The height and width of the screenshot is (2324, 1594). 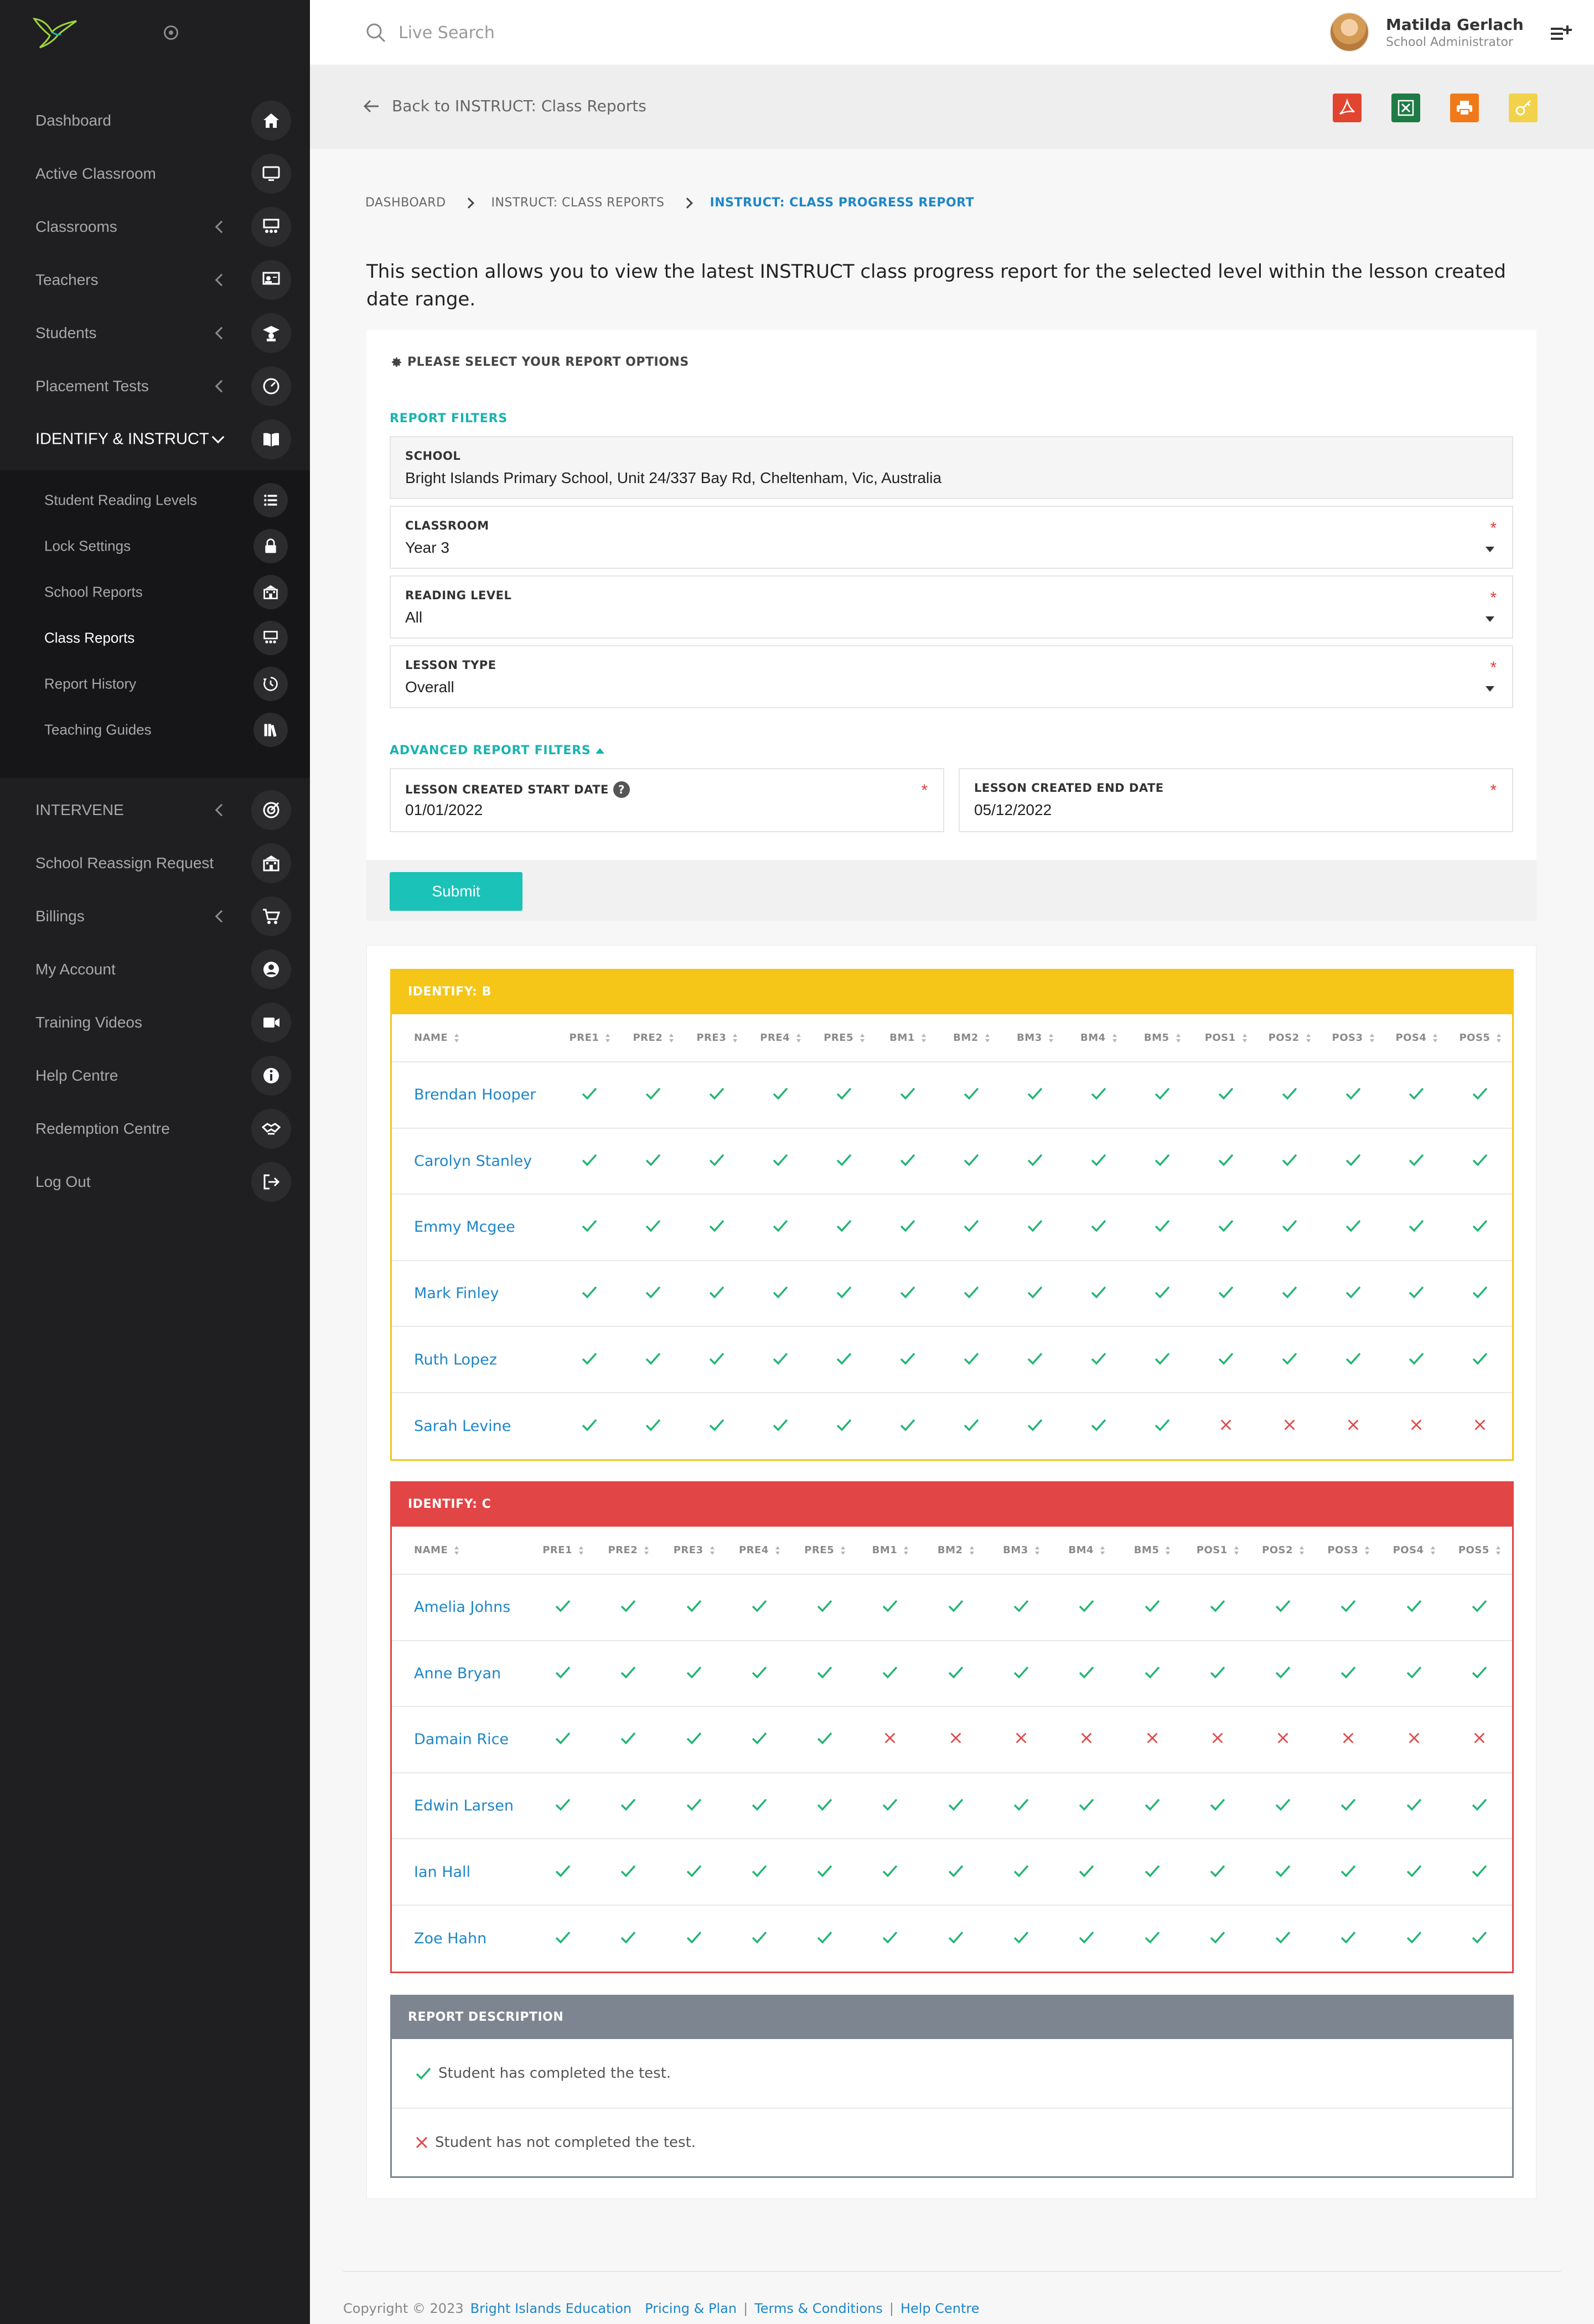 I want to click on breadcrumb-class-reports: INSTRUCT: CLASS REPORTS, so click(x=578, y=203).